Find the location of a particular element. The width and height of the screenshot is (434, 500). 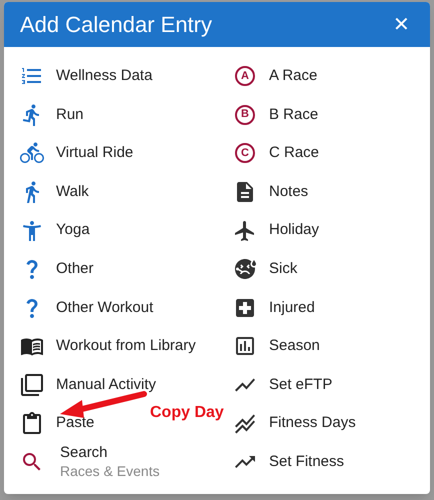

race-badge-icon: C is located at coordinates (245, 153).